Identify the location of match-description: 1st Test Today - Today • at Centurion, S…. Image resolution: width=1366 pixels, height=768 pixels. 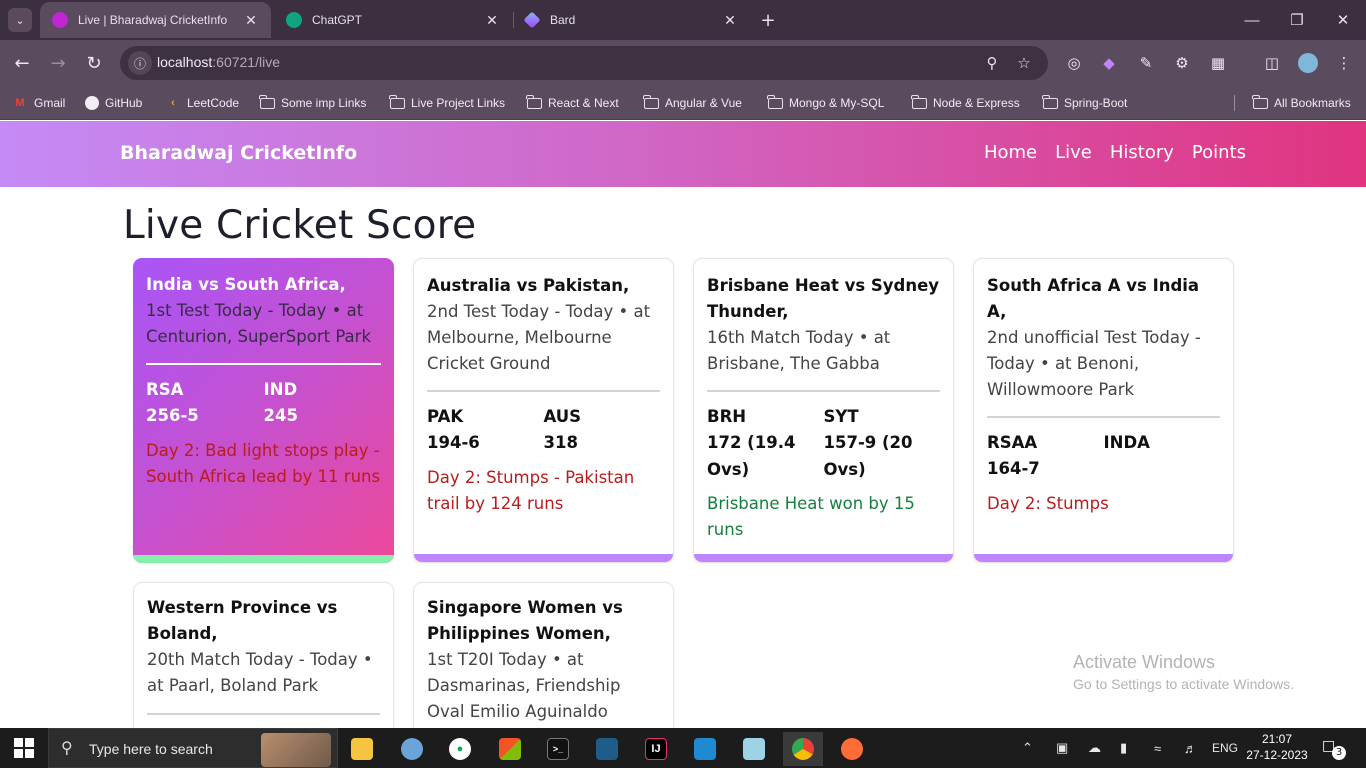
(259, 323).